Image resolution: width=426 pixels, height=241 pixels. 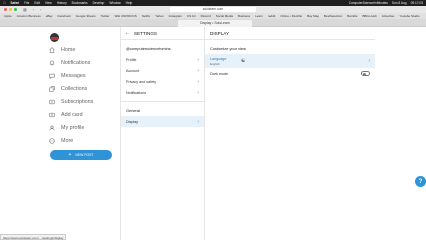 I want to click on settings-row-label: Display, so click(x=132, y=121).